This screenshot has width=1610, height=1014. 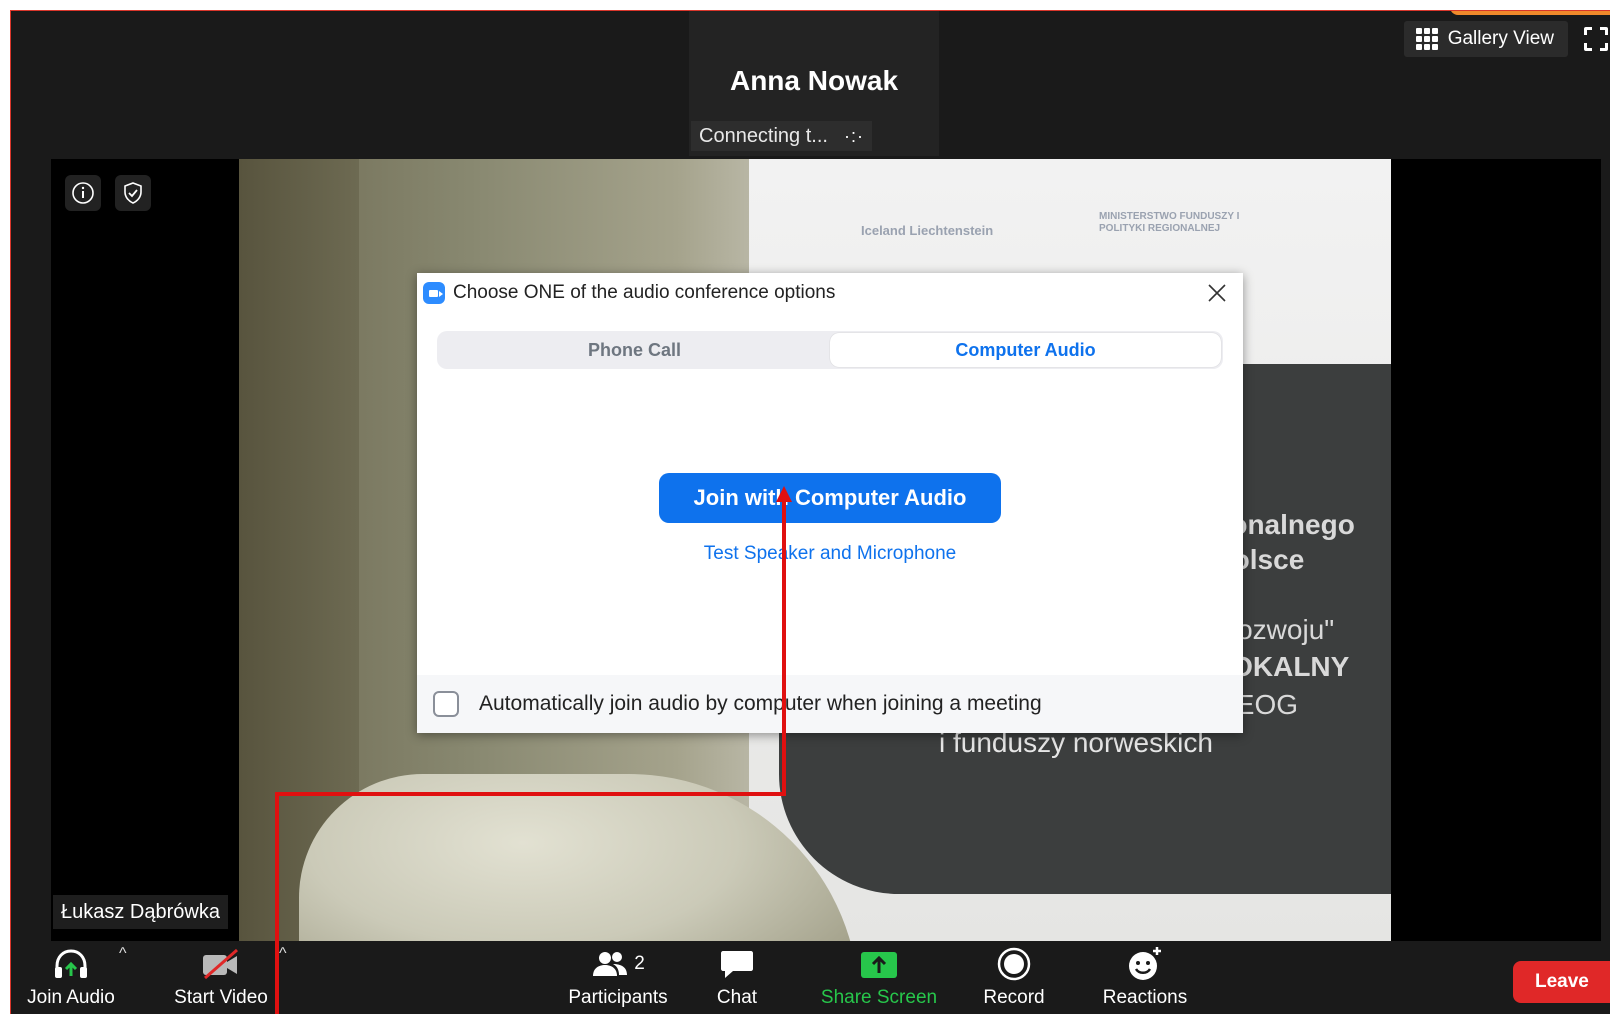 I want to click on record-label: Record, so click(x=1014, y=997).